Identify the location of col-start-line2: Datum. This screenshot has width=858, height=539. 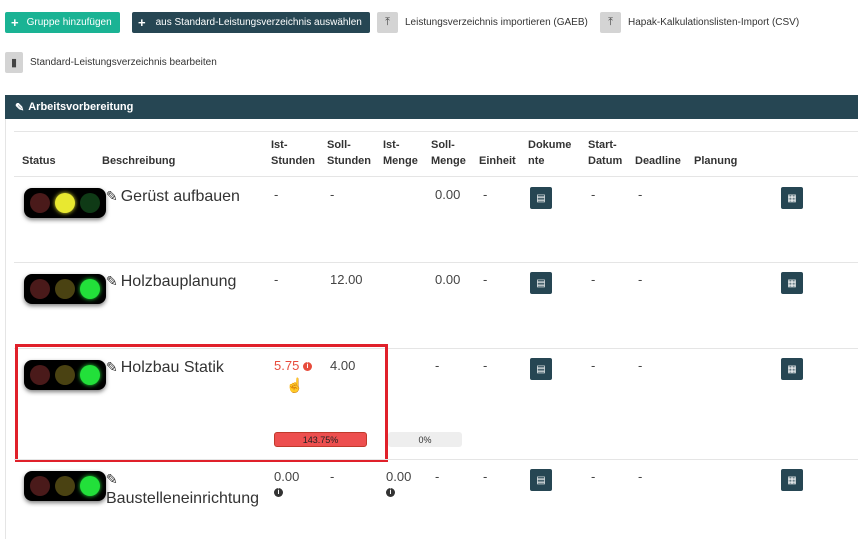
(605, 161).